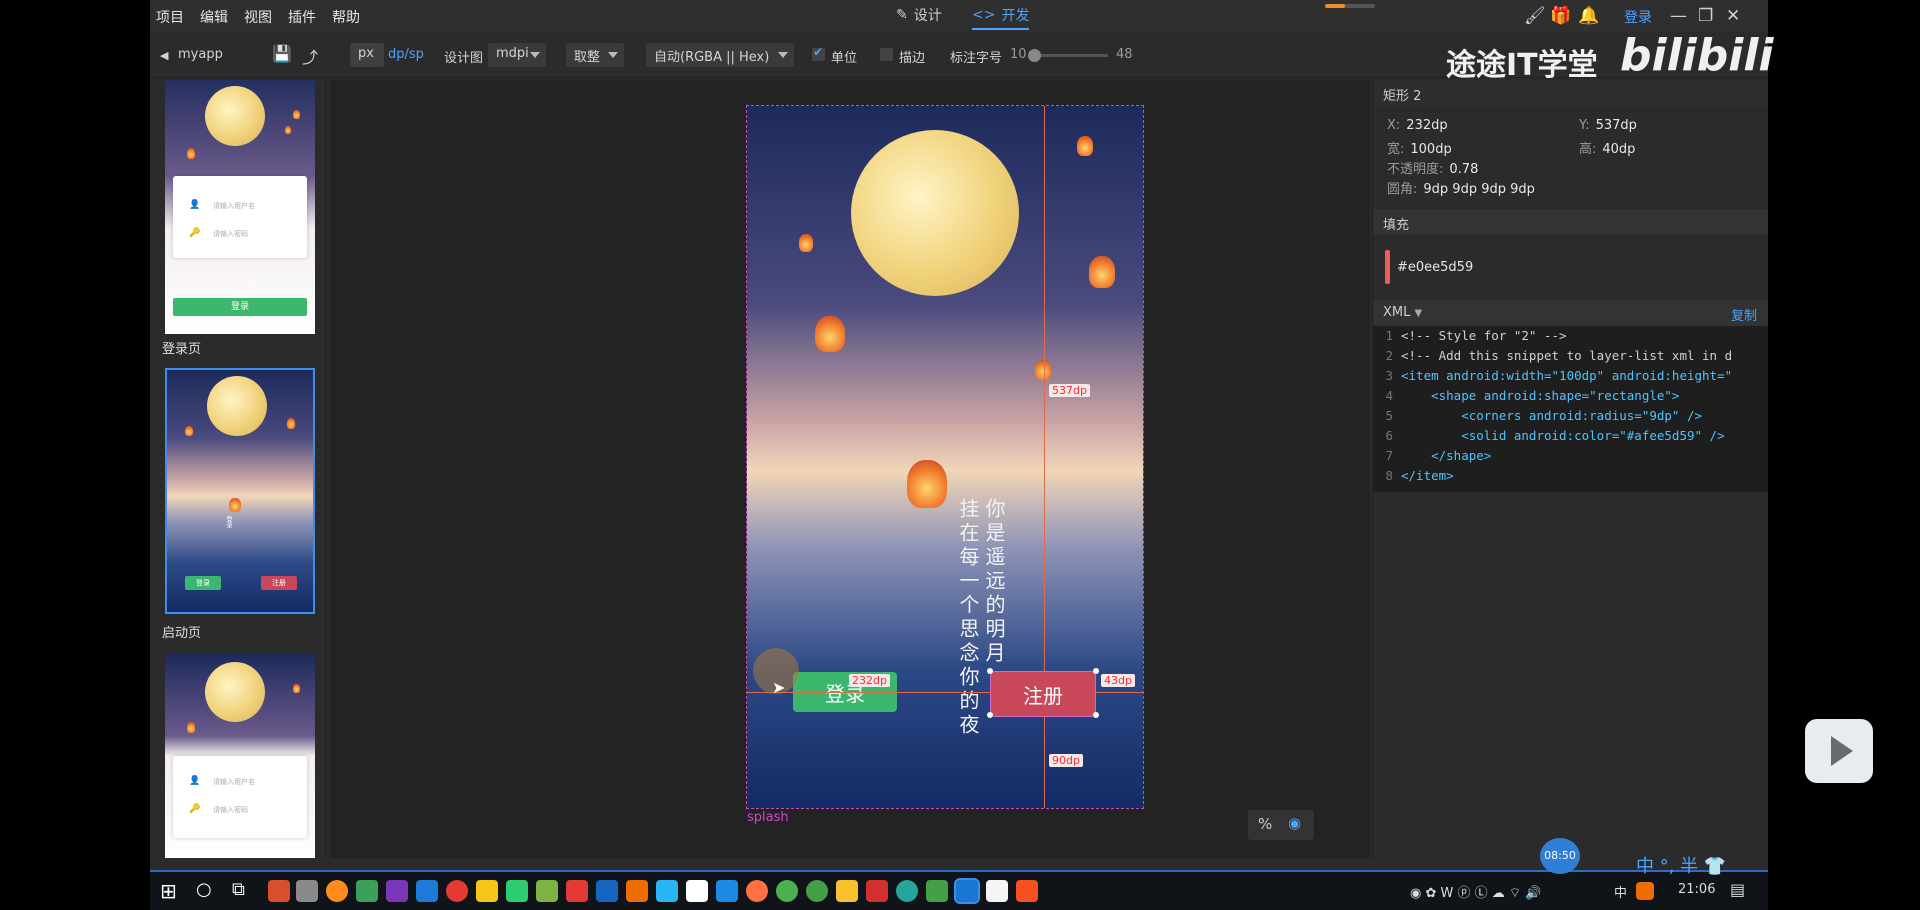 The image size is (1920, 910). I want to click on code-line: <solid android:color="#afee5d59" />, so click(1563, 435).